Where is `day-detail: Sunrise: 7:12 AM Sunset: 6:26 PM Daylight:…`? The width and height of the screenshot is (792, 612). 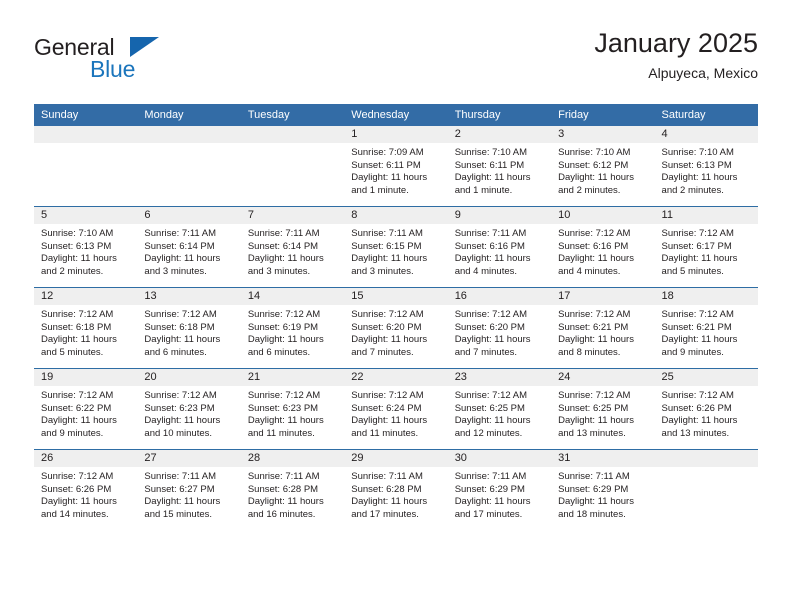
day-detail: Sunrise: 7:12 AM Sunset: 6:26 PM Daylight:… is located at coordinates (706, 413).